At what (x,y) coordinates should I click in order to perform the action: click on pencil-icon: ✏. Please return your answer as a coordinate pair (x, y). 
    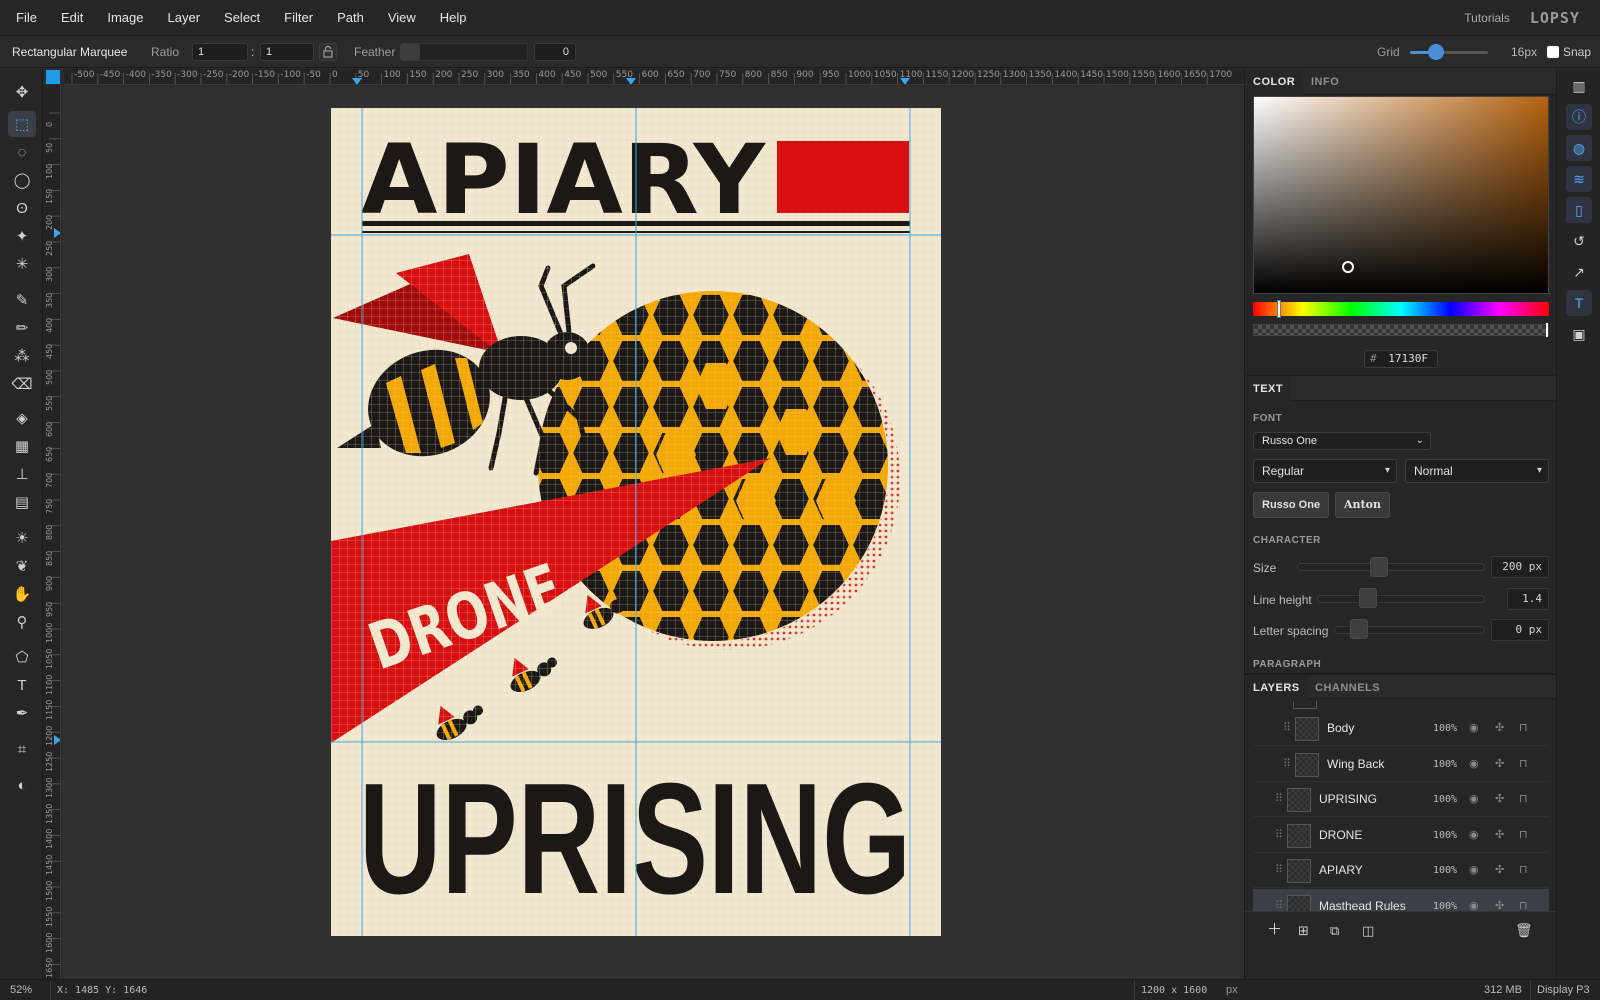
    Looking at the image, I should click on (22, 328).